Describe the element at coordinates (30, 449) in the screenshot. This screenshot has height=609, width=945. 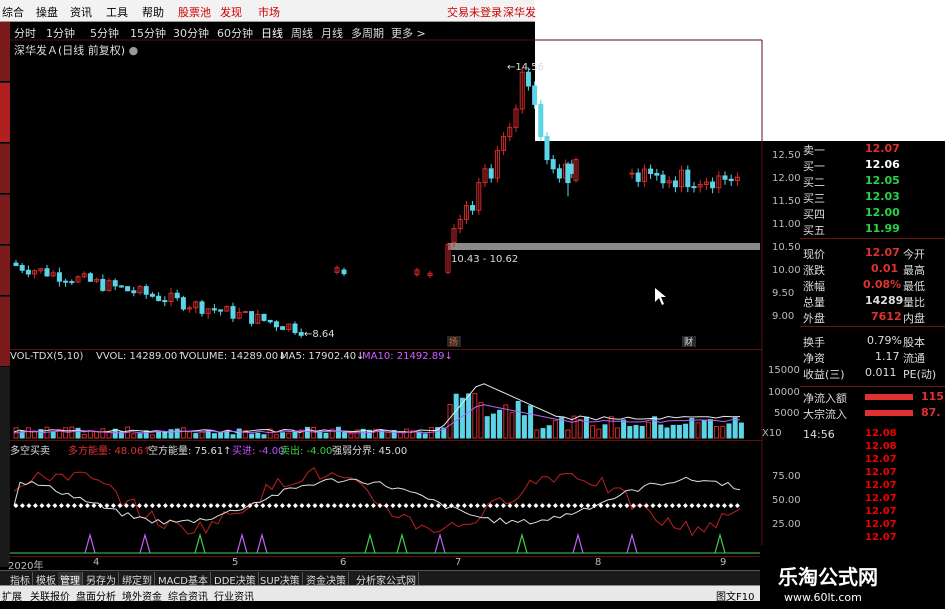
I see `indicator-name: 多空买卖` at that location.